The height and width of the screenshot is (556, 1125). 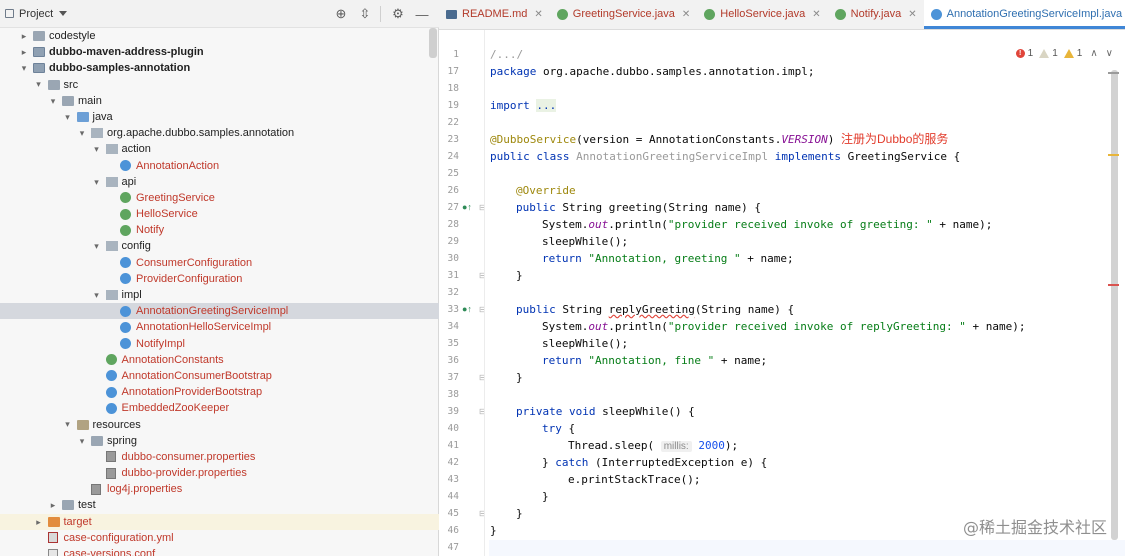 What do you see at coordinates (449, 411) in the screenshot?
I see `line-number: 39` at bounding box center [449, 411].